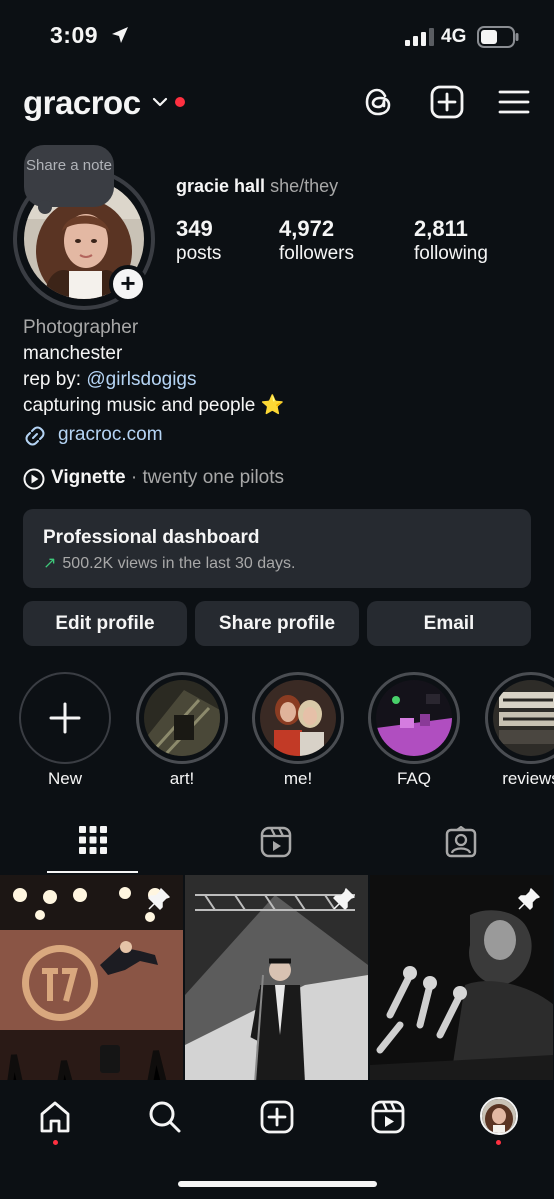 The image size is (554, 1199). I want to click on email-button: Email, so click(449, 623).